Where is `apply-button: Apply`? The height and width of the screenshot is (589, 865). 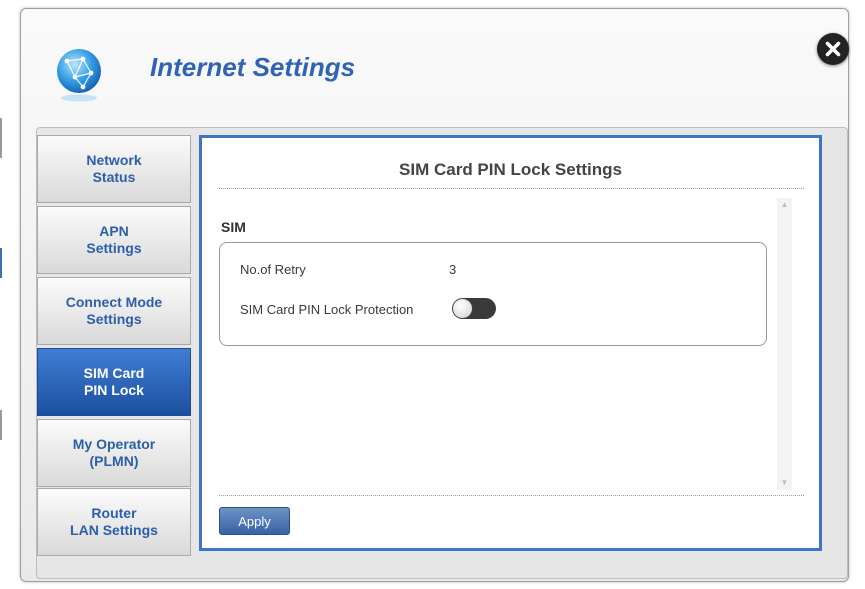
apply-button: Apply is located at coordinates (254, 521).